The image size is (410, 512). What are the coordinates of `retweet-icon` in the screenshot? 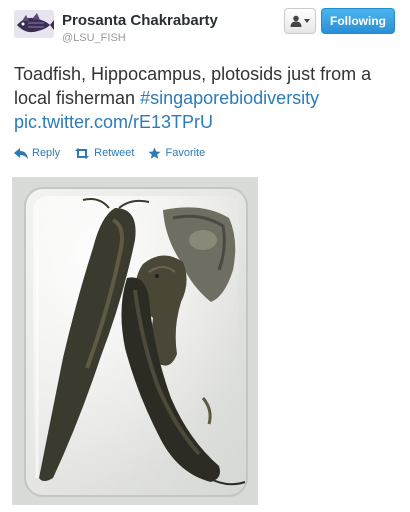 It's located at (82, 153).